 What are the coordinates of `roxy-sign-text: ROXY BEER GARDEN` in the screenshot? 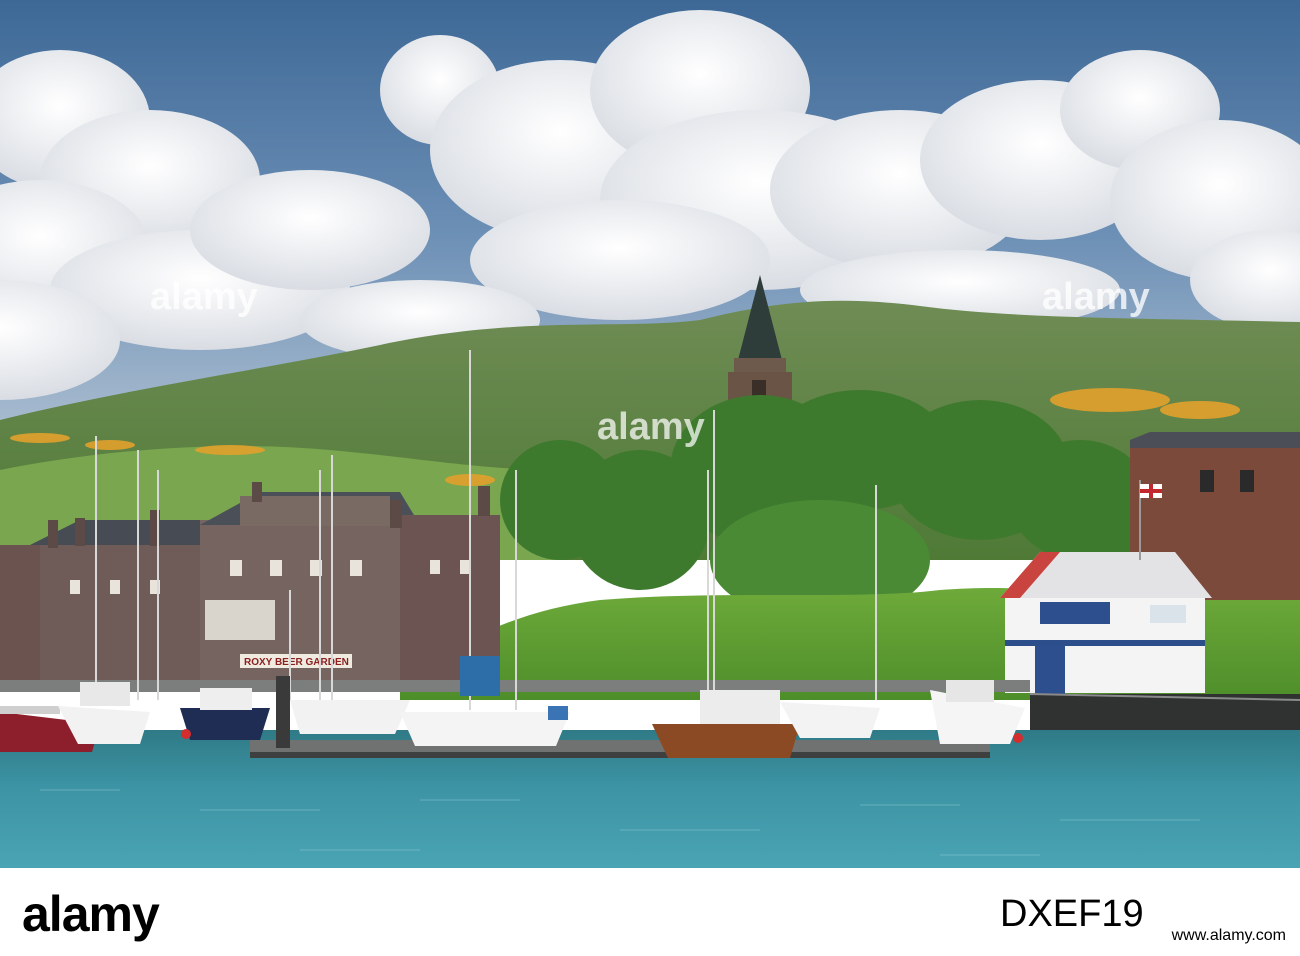 It's located at (296, 662).